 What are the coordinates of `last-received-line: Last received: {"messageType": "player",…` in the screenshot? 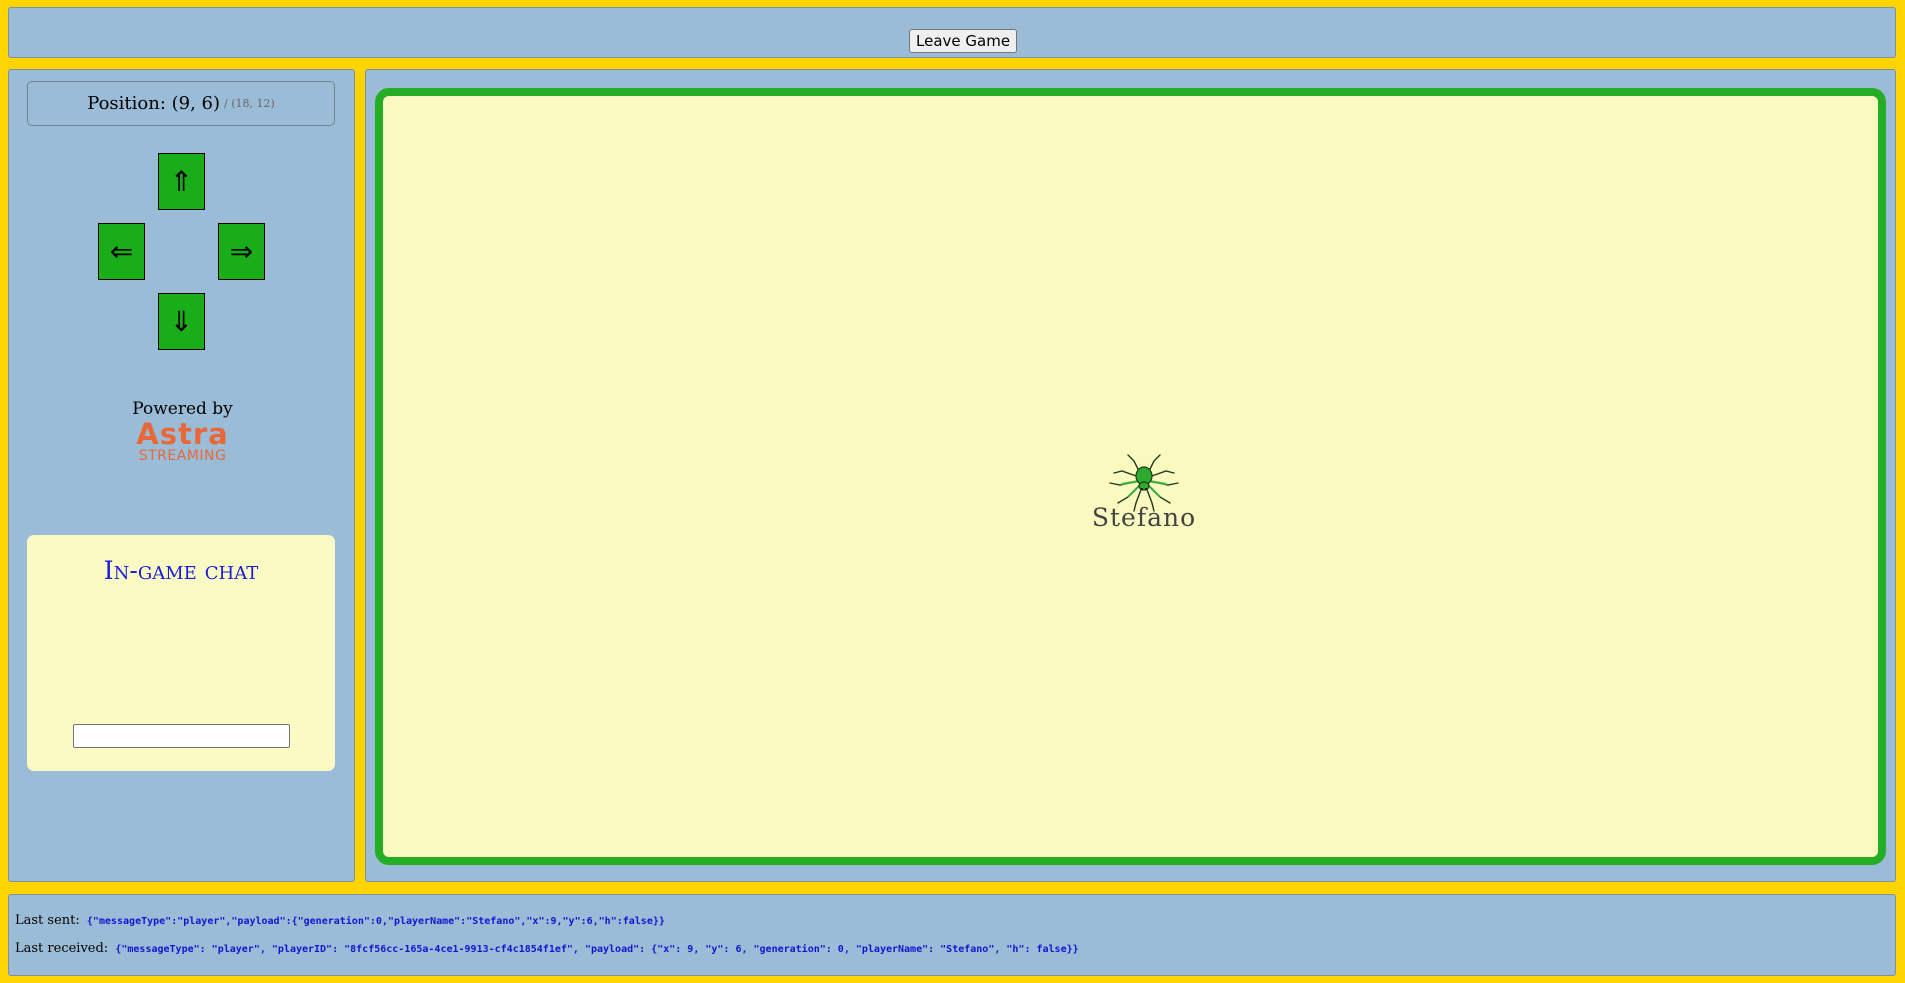 It's located at (547, 948).